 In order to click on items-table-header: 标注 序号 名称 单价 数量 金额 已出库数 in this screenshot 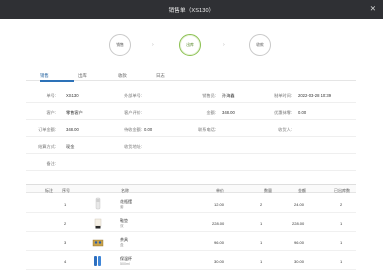, I will do `click(191, 188)`.